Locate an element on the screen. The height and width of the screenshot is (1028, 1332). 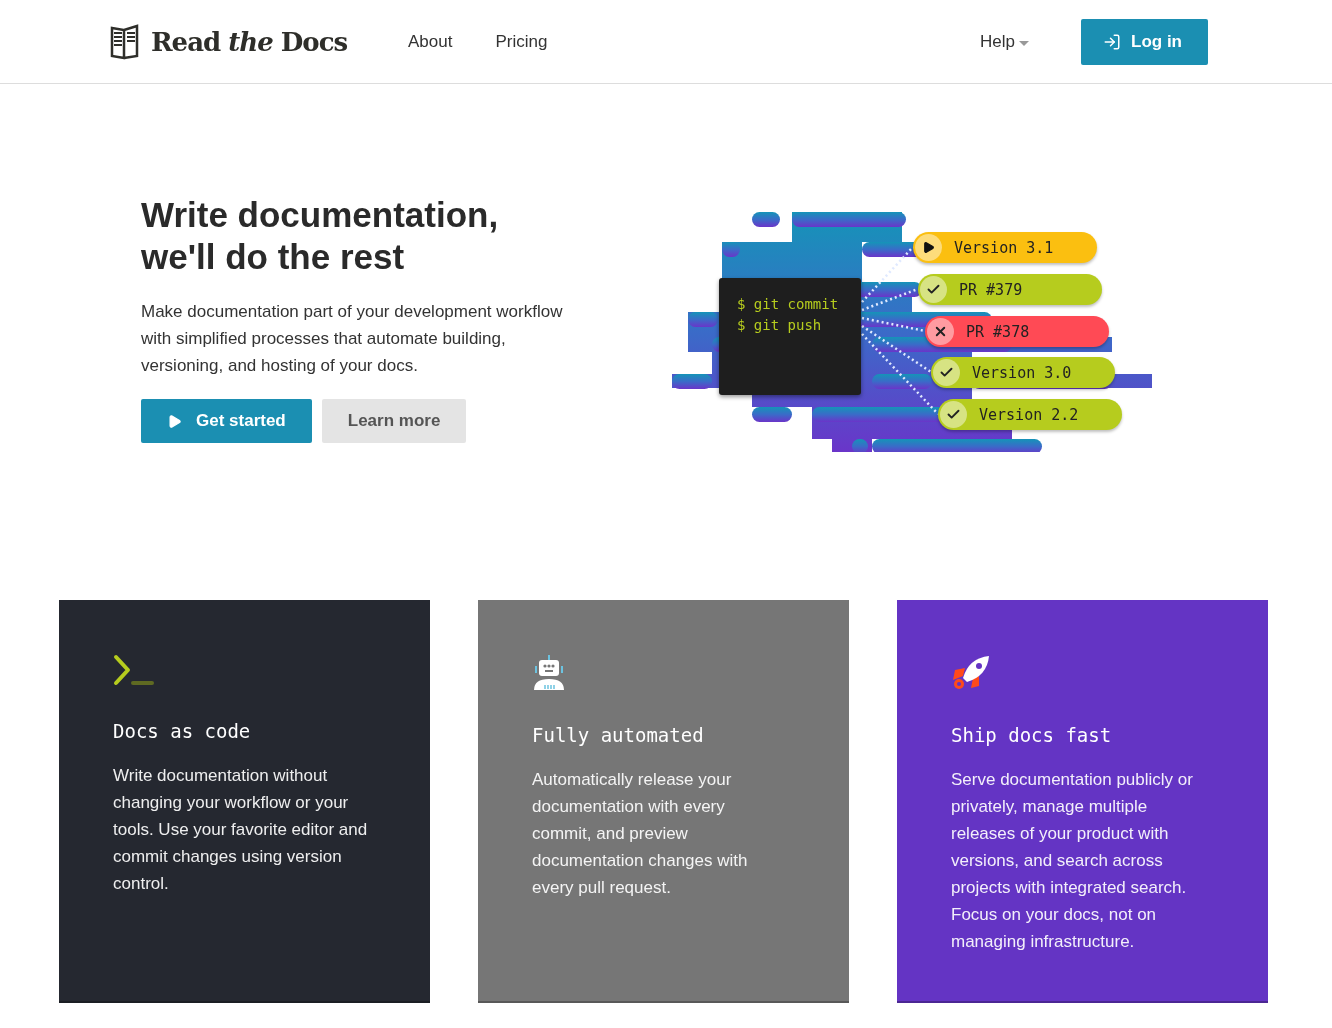
close-icon is located at coordinates (940, 331).